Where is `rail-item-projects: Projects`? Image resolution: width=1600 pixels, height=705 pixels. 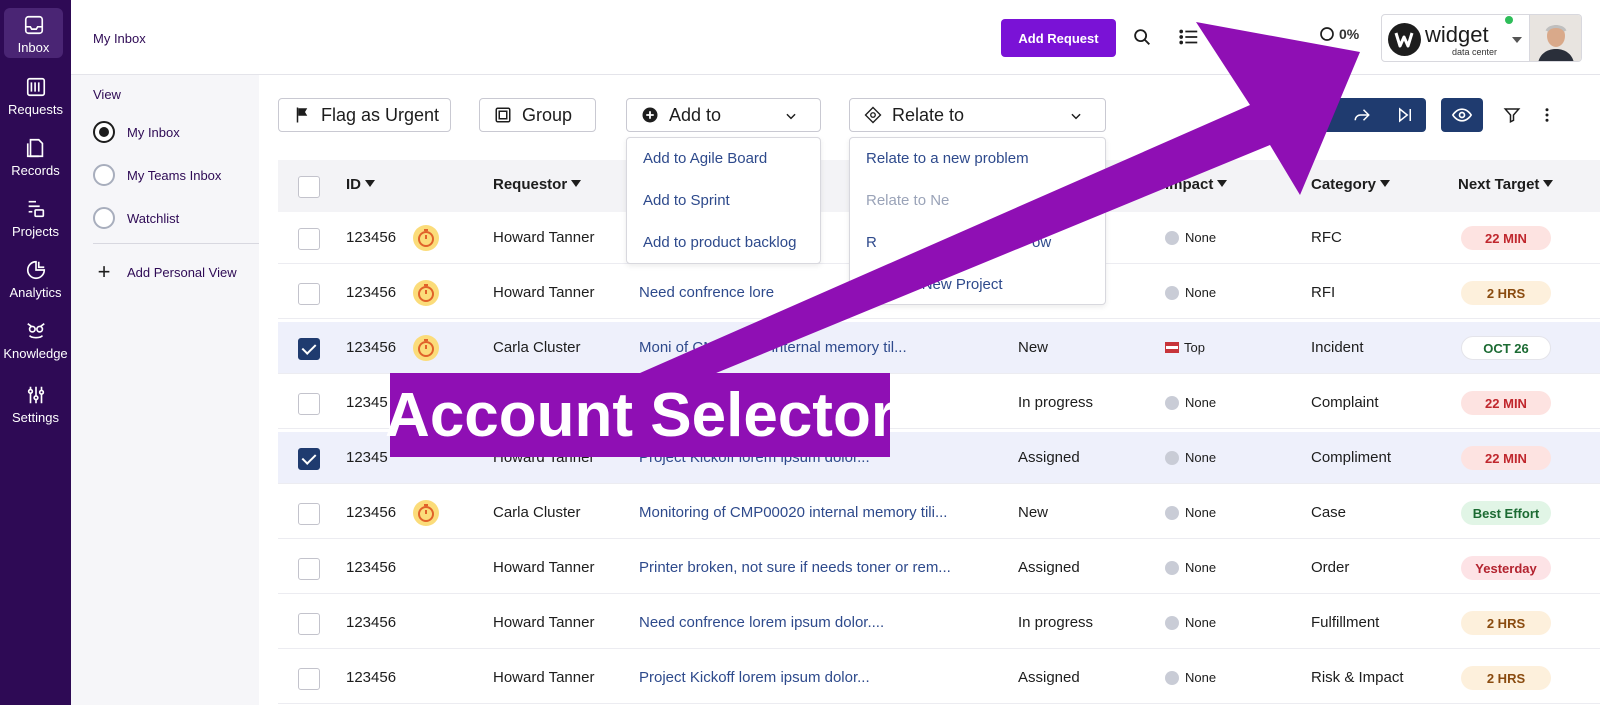
rail-item-projects: Projects is located at coordinates (35, 218).